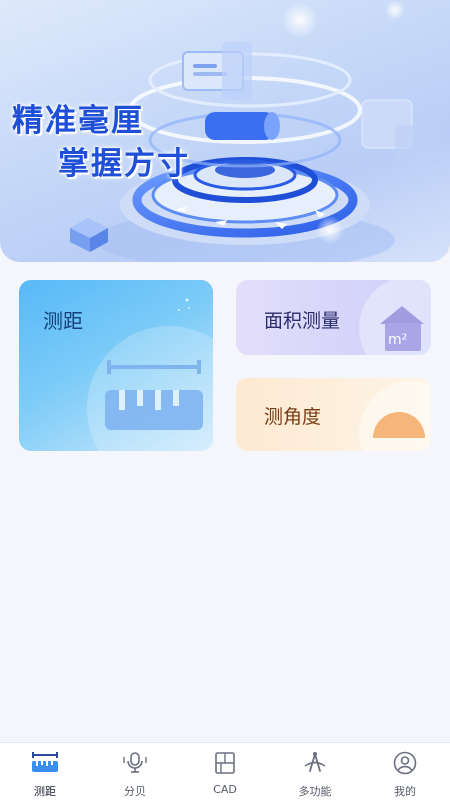 This screenshot has height=800, width=450. Describe the element at coordinates (225, 763) in the screenshot. I see `floorplan-icon` at that location.